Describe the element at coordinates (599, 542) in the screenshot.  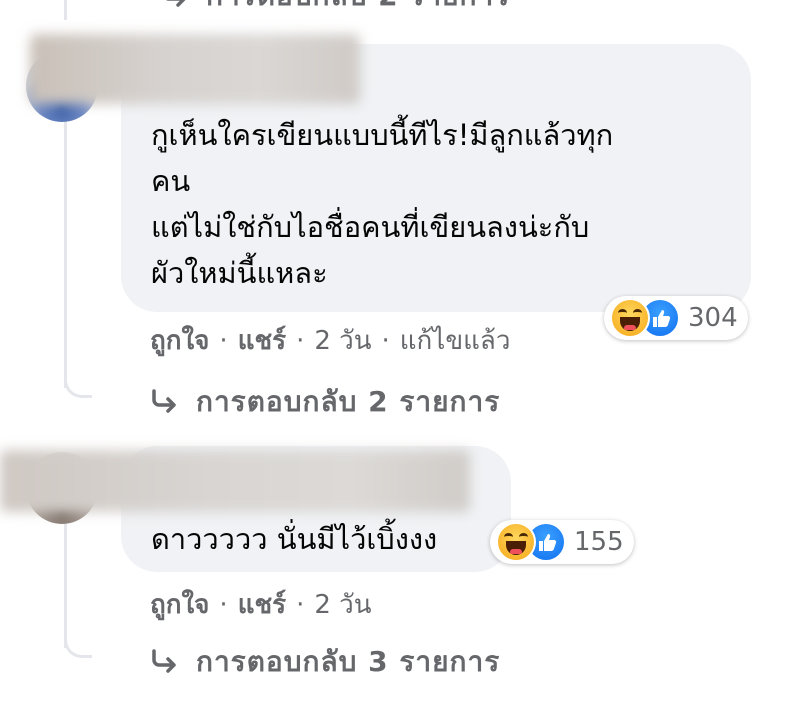
I see `reaction-count: 155` at that location.